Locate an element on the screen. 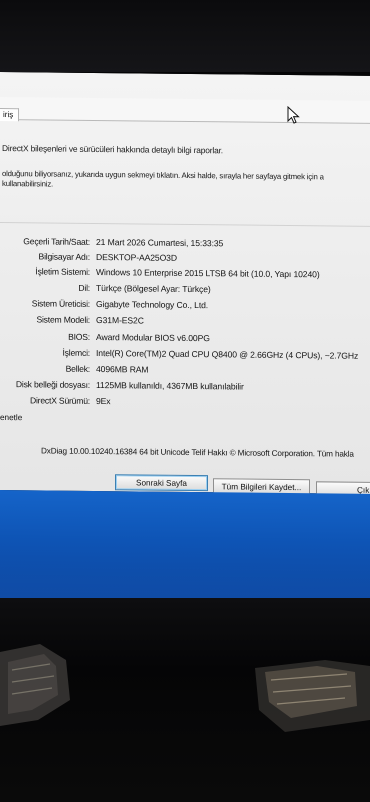 This screenshot has width=370, height=802. info-label: Bilgisayar Adı: is located at coordinates (64, 256).